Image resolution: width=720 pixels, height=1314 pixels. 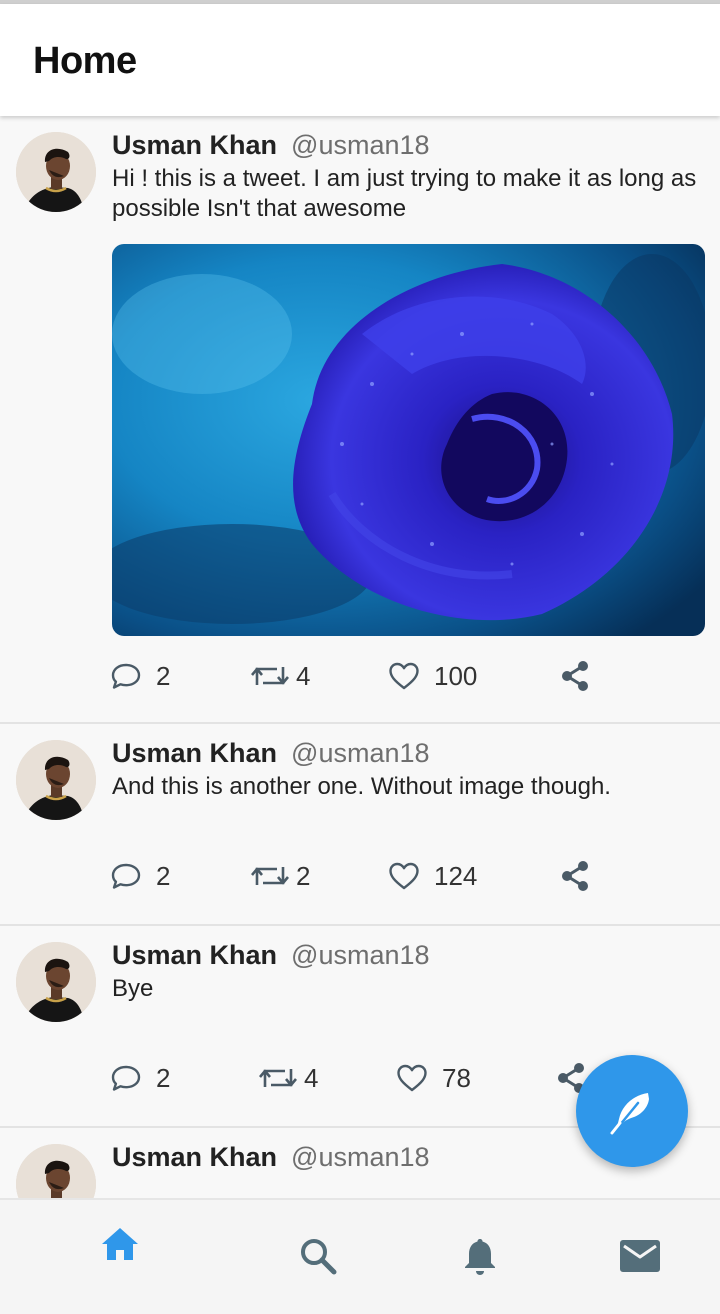 What do you see at coordinates (640, 1256) in the screenshot?
I see `mail-icon` at bounding box center [640, 1256].